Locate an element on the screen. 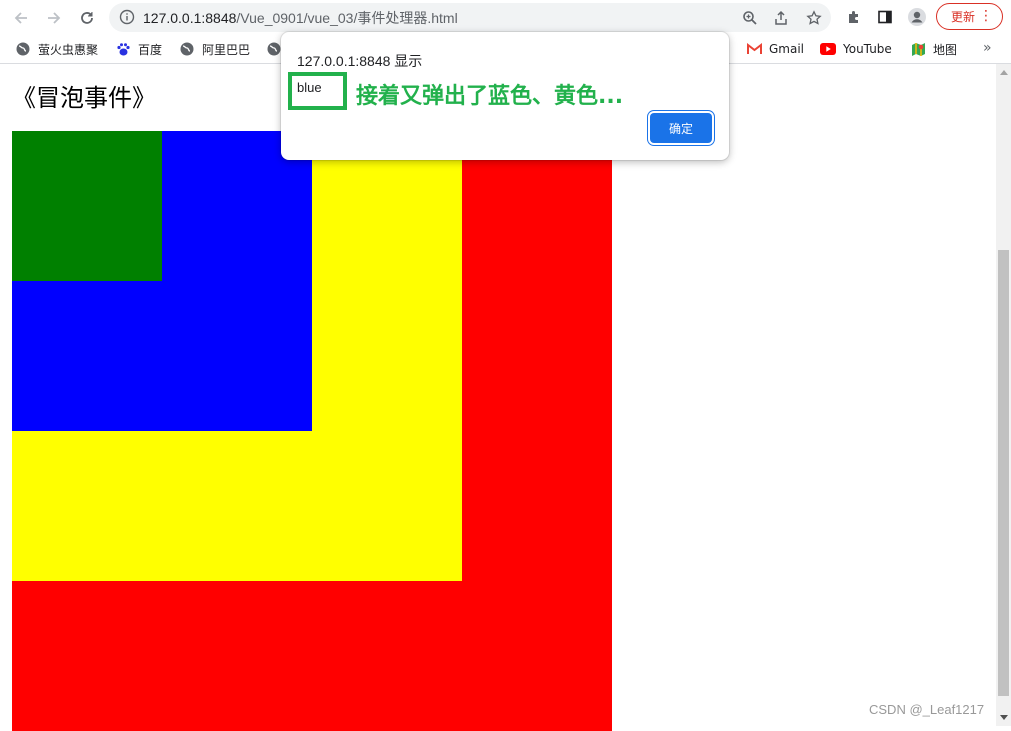 The image size is (1011, 731). reload-button is located at coordinates (87, 18).